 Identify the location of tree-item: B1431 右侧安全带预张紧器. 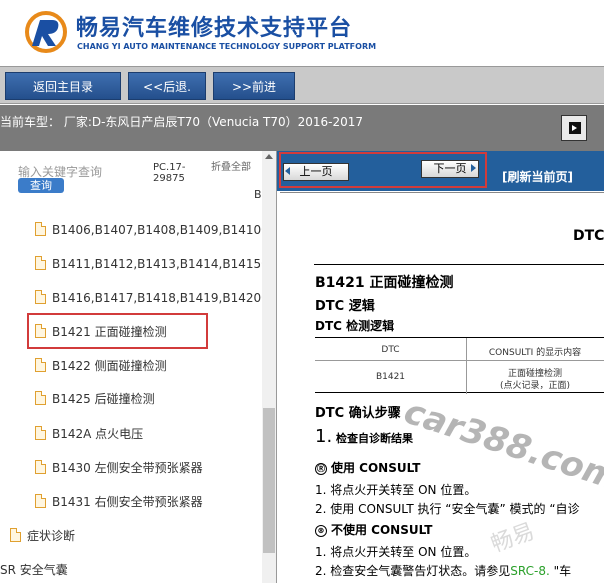
(119, 501).